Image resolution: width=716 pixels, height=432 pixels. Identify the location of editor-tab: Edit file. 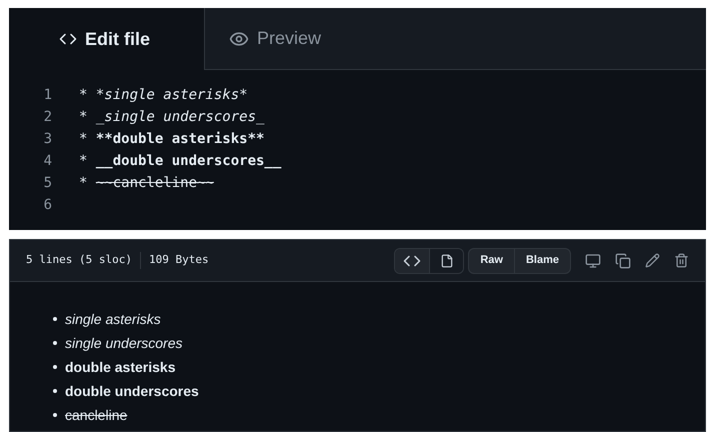
(107, 39).